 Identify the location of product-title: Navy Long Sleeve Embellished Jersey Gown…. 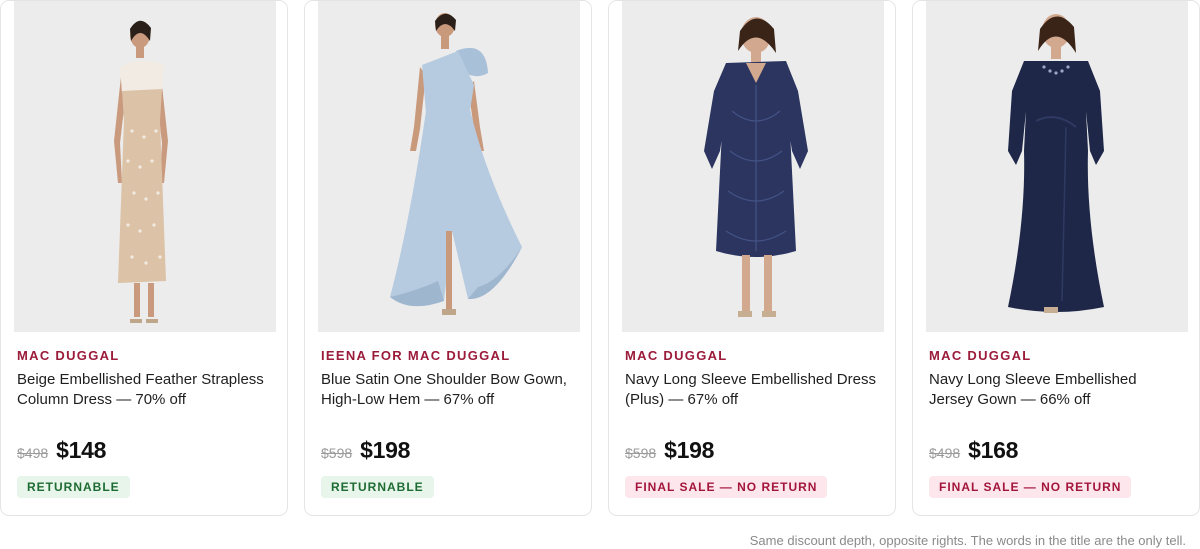
(1056, 390).